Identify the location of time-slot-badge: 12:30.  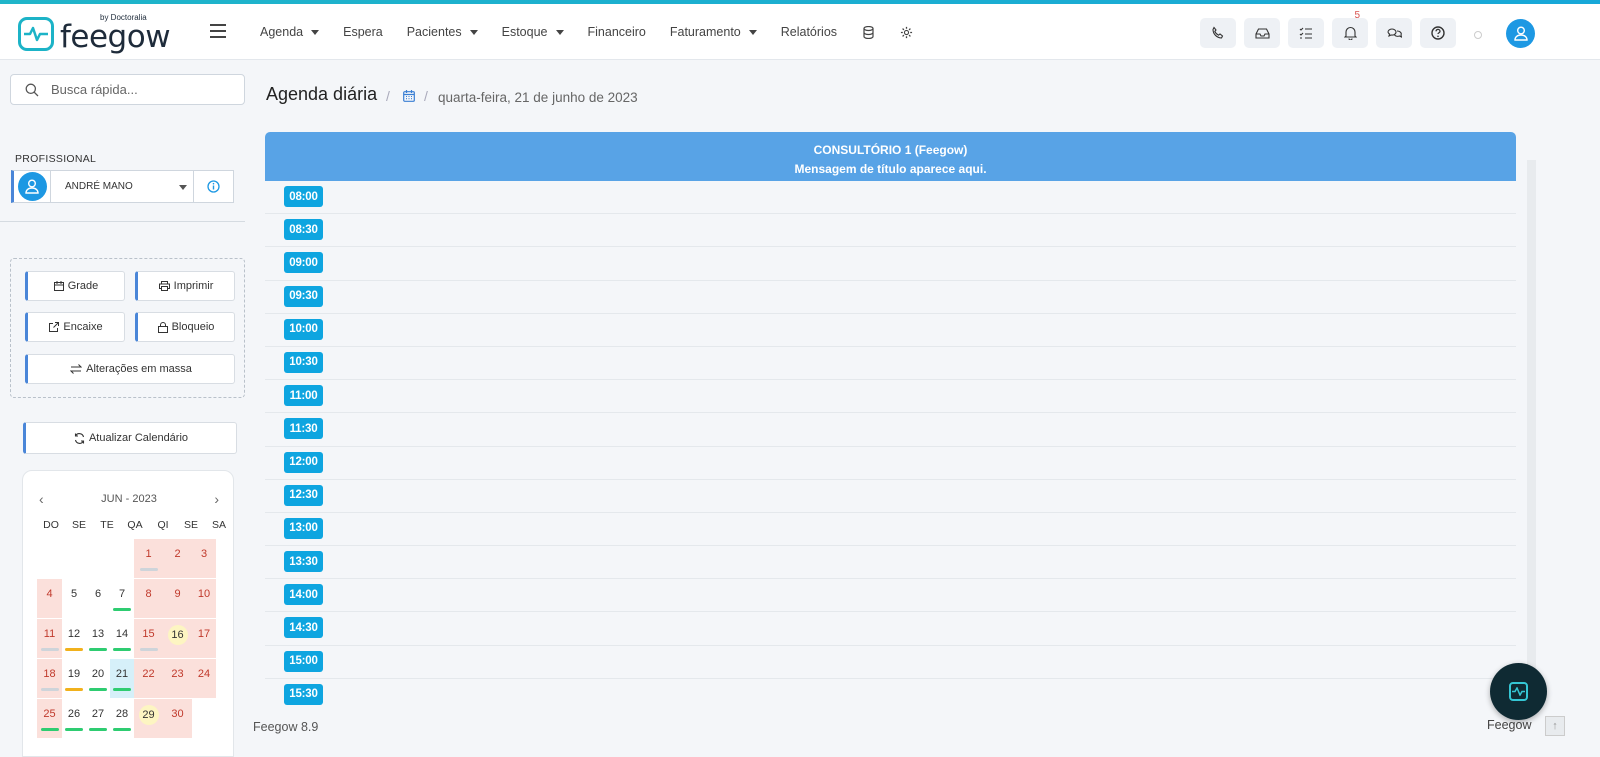
(303, 495).